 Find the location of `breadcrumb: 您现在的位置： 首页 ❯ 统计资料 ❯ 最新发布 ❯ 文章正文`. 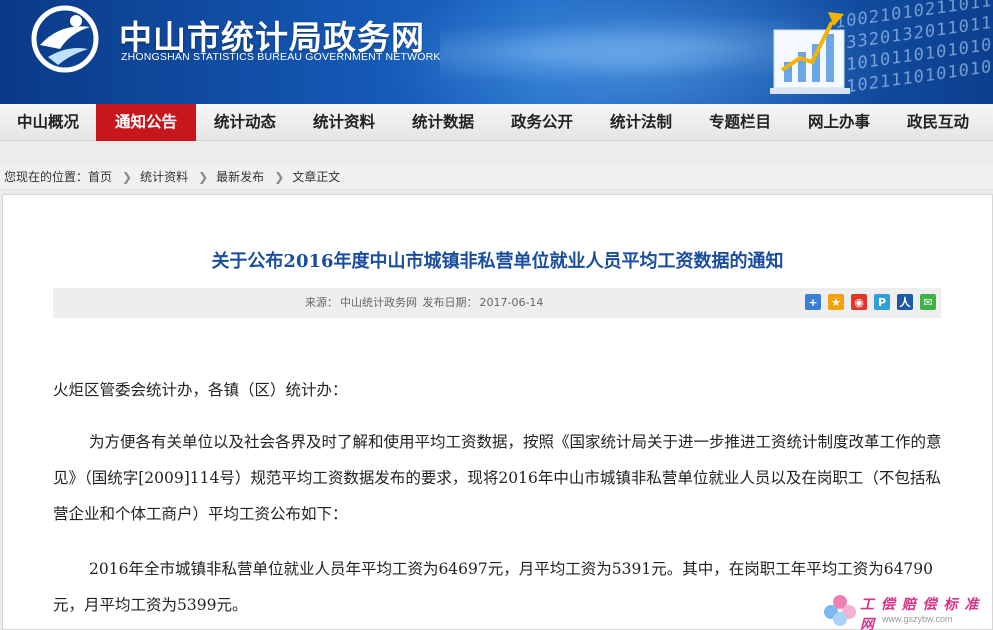

breadcrumb: 您现在的位置： 首页 ❯ 统计资料 ❯ 最新发布 ❯ 文章正文 is located at coordinates (496, 177).